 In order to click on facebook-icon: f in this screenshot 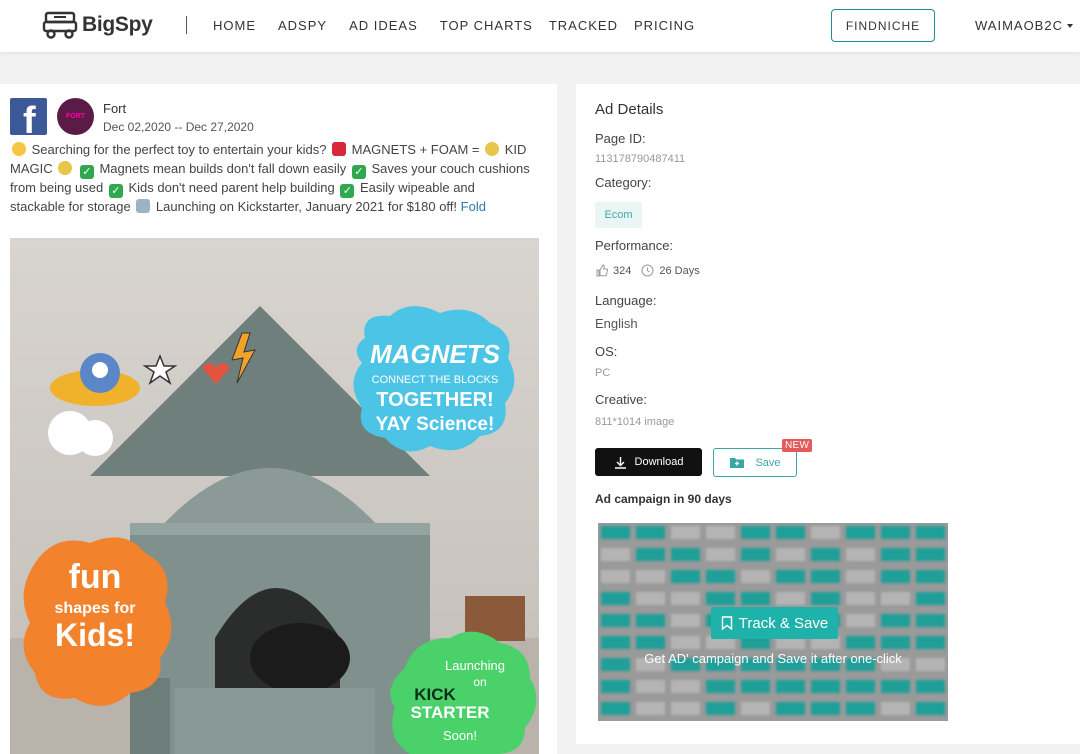, I will do `click(28, 116)`.